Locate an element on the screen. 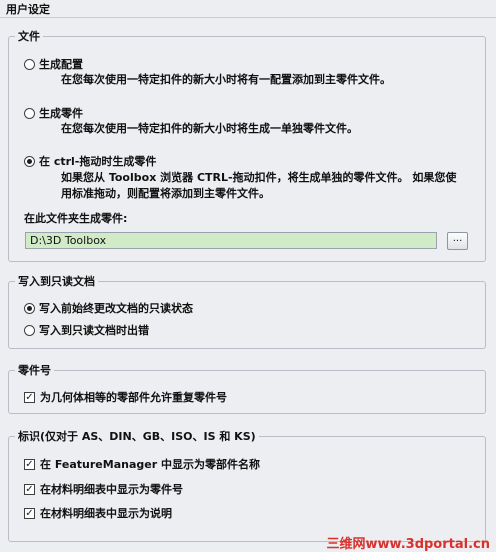 This screenshot has height=552, width=496. part-number-group: 零件号 ✓ 为几何体相等的零部件允许重复零件号 is located at coordinates (247, 388).